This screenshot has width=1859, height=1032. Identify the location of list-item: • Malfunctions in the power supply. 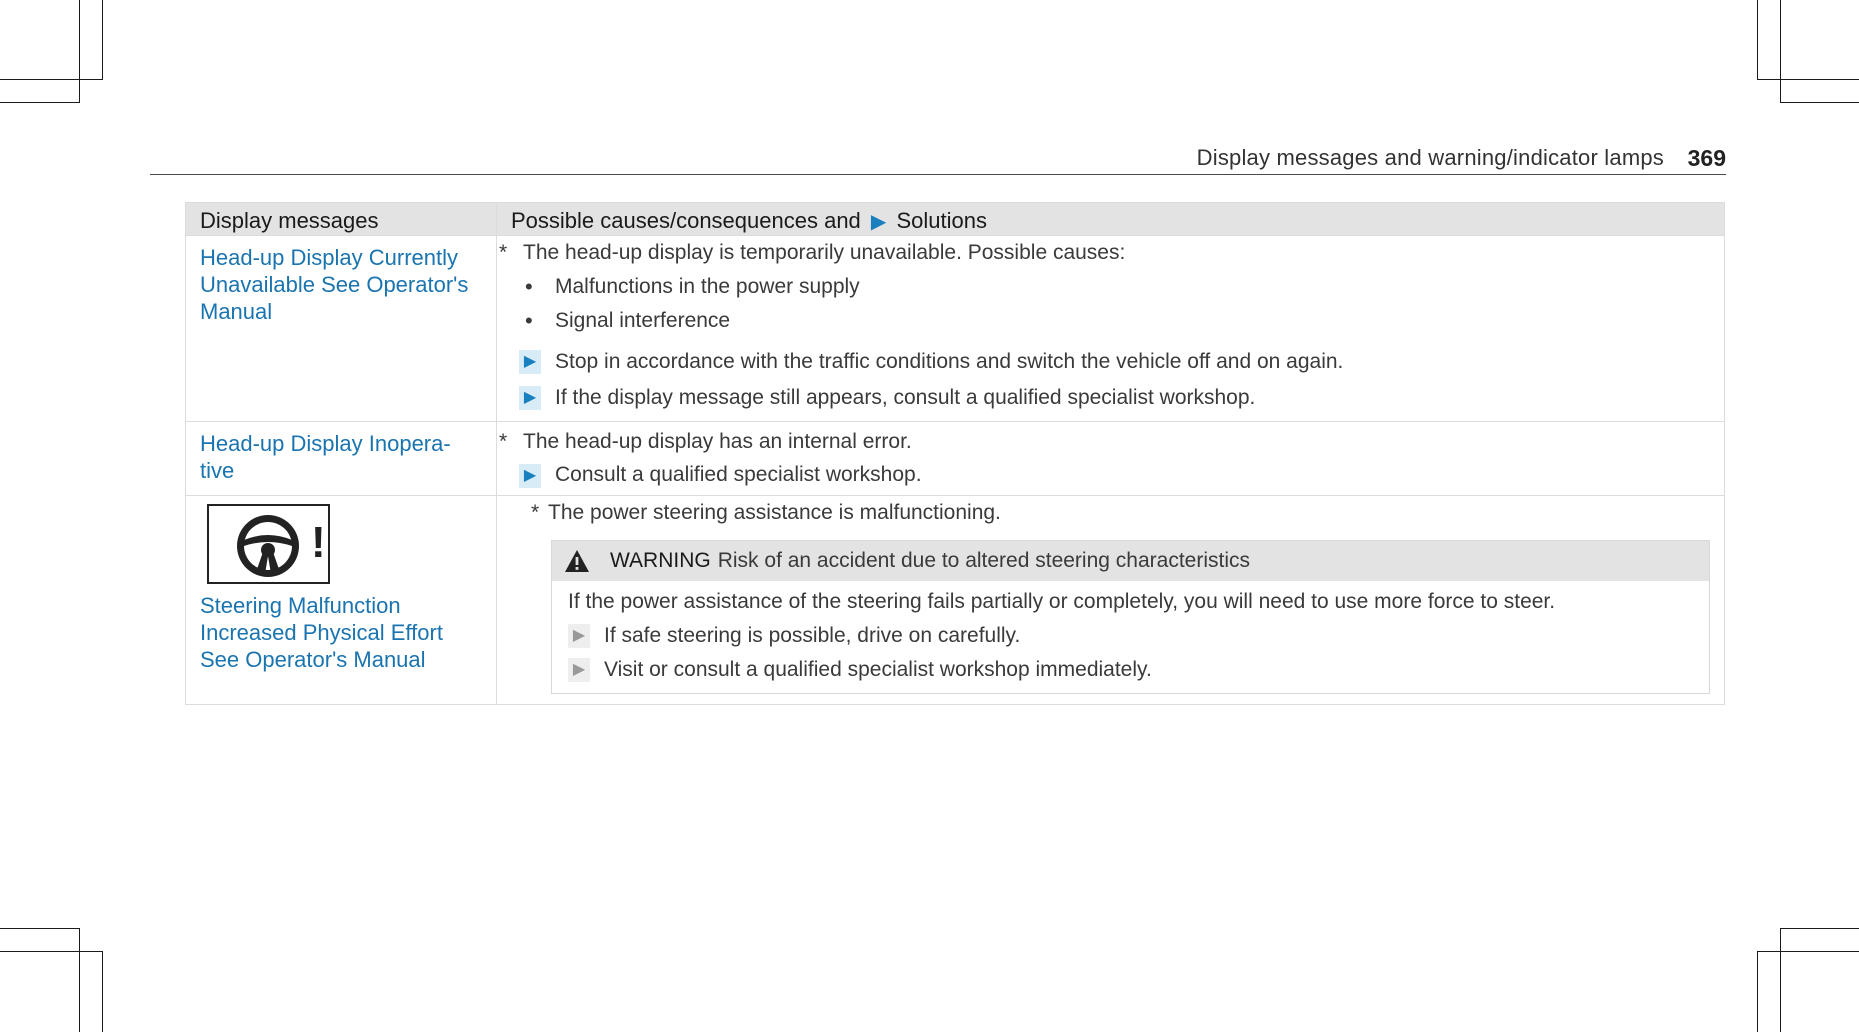
(1110, 287).